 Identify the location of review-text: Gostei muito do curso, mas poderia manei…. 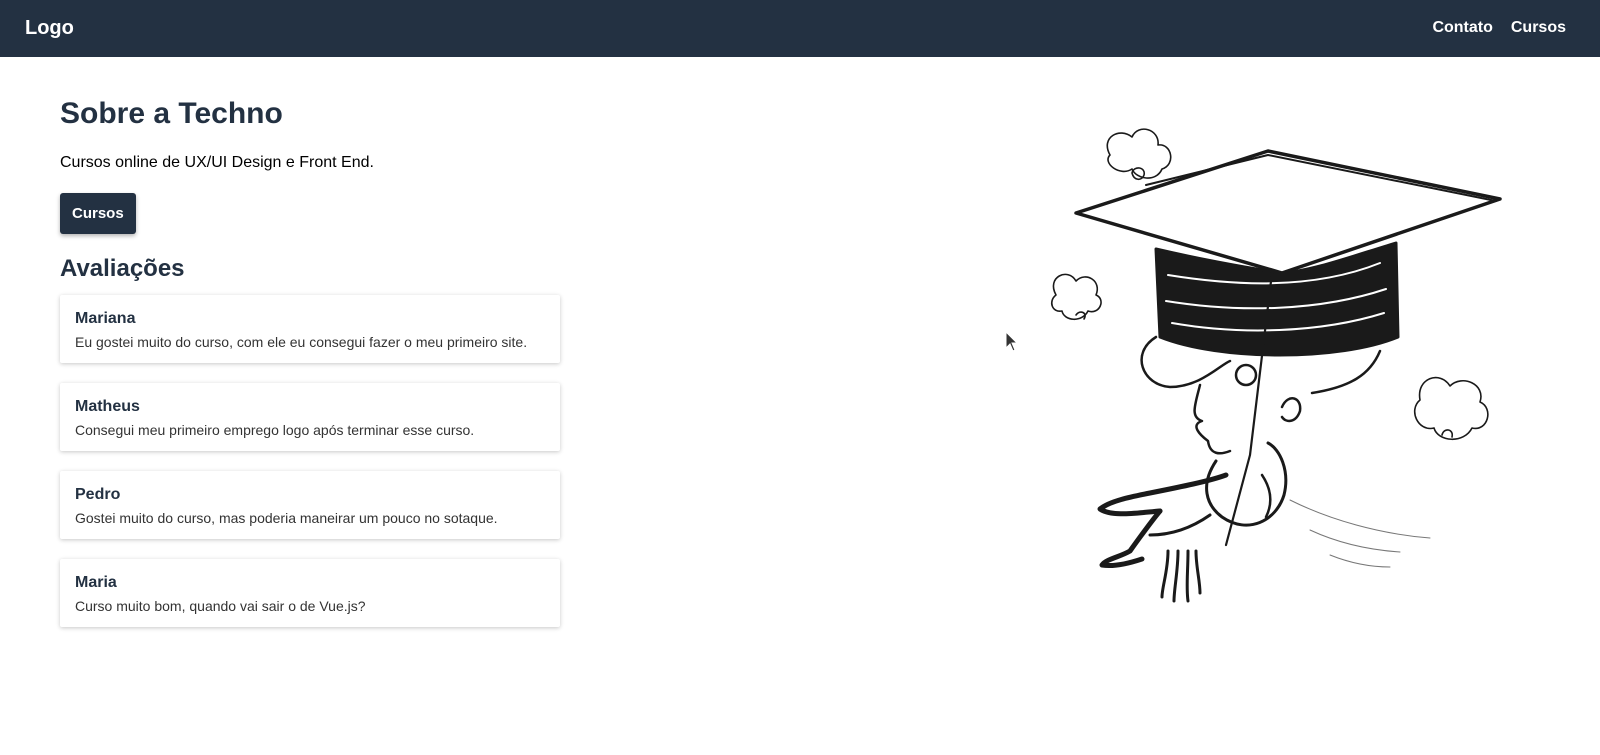
(286, 518).